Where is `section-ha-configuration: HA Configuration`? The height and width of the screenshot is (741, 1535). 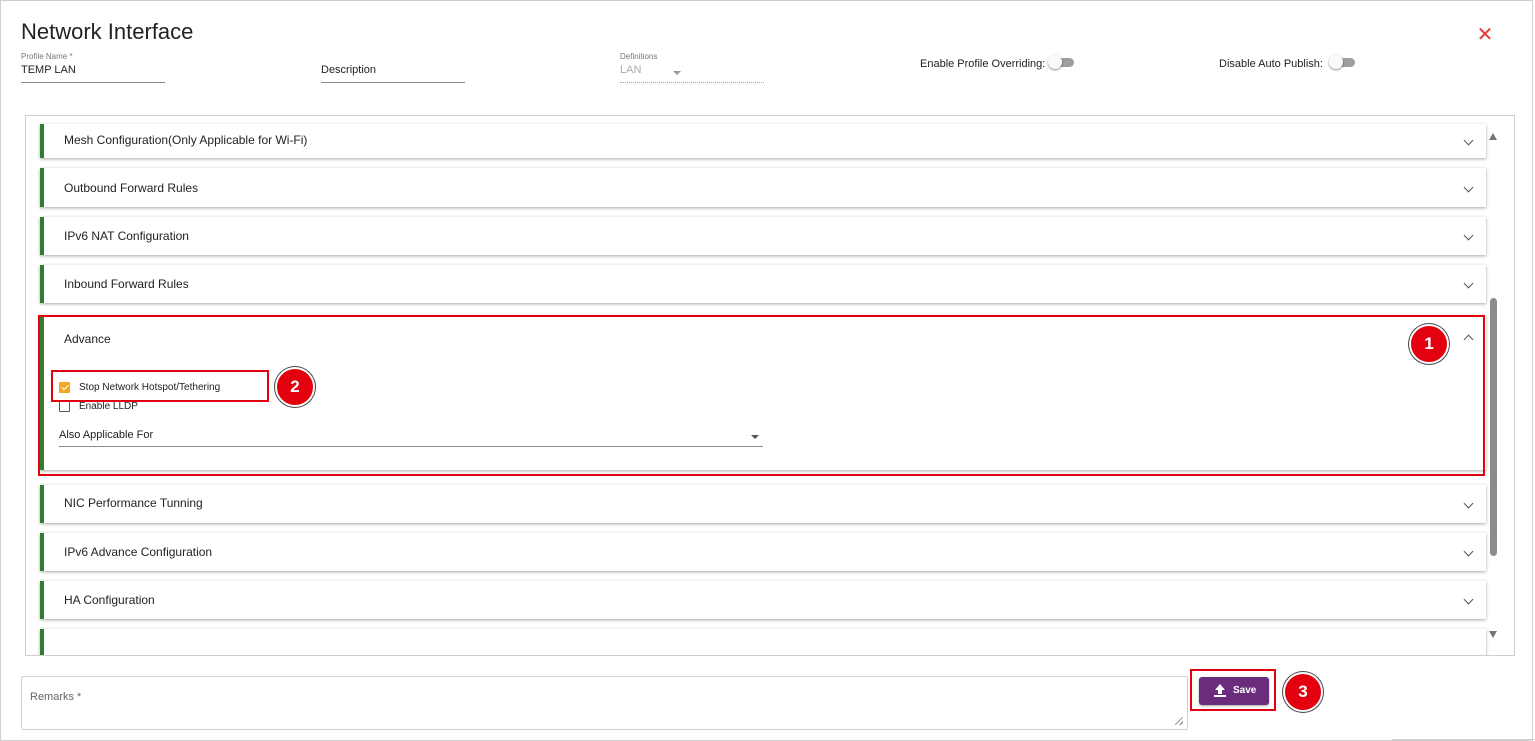
section-ha-configuration: HA Configuration is located at coordinates (763, 600).